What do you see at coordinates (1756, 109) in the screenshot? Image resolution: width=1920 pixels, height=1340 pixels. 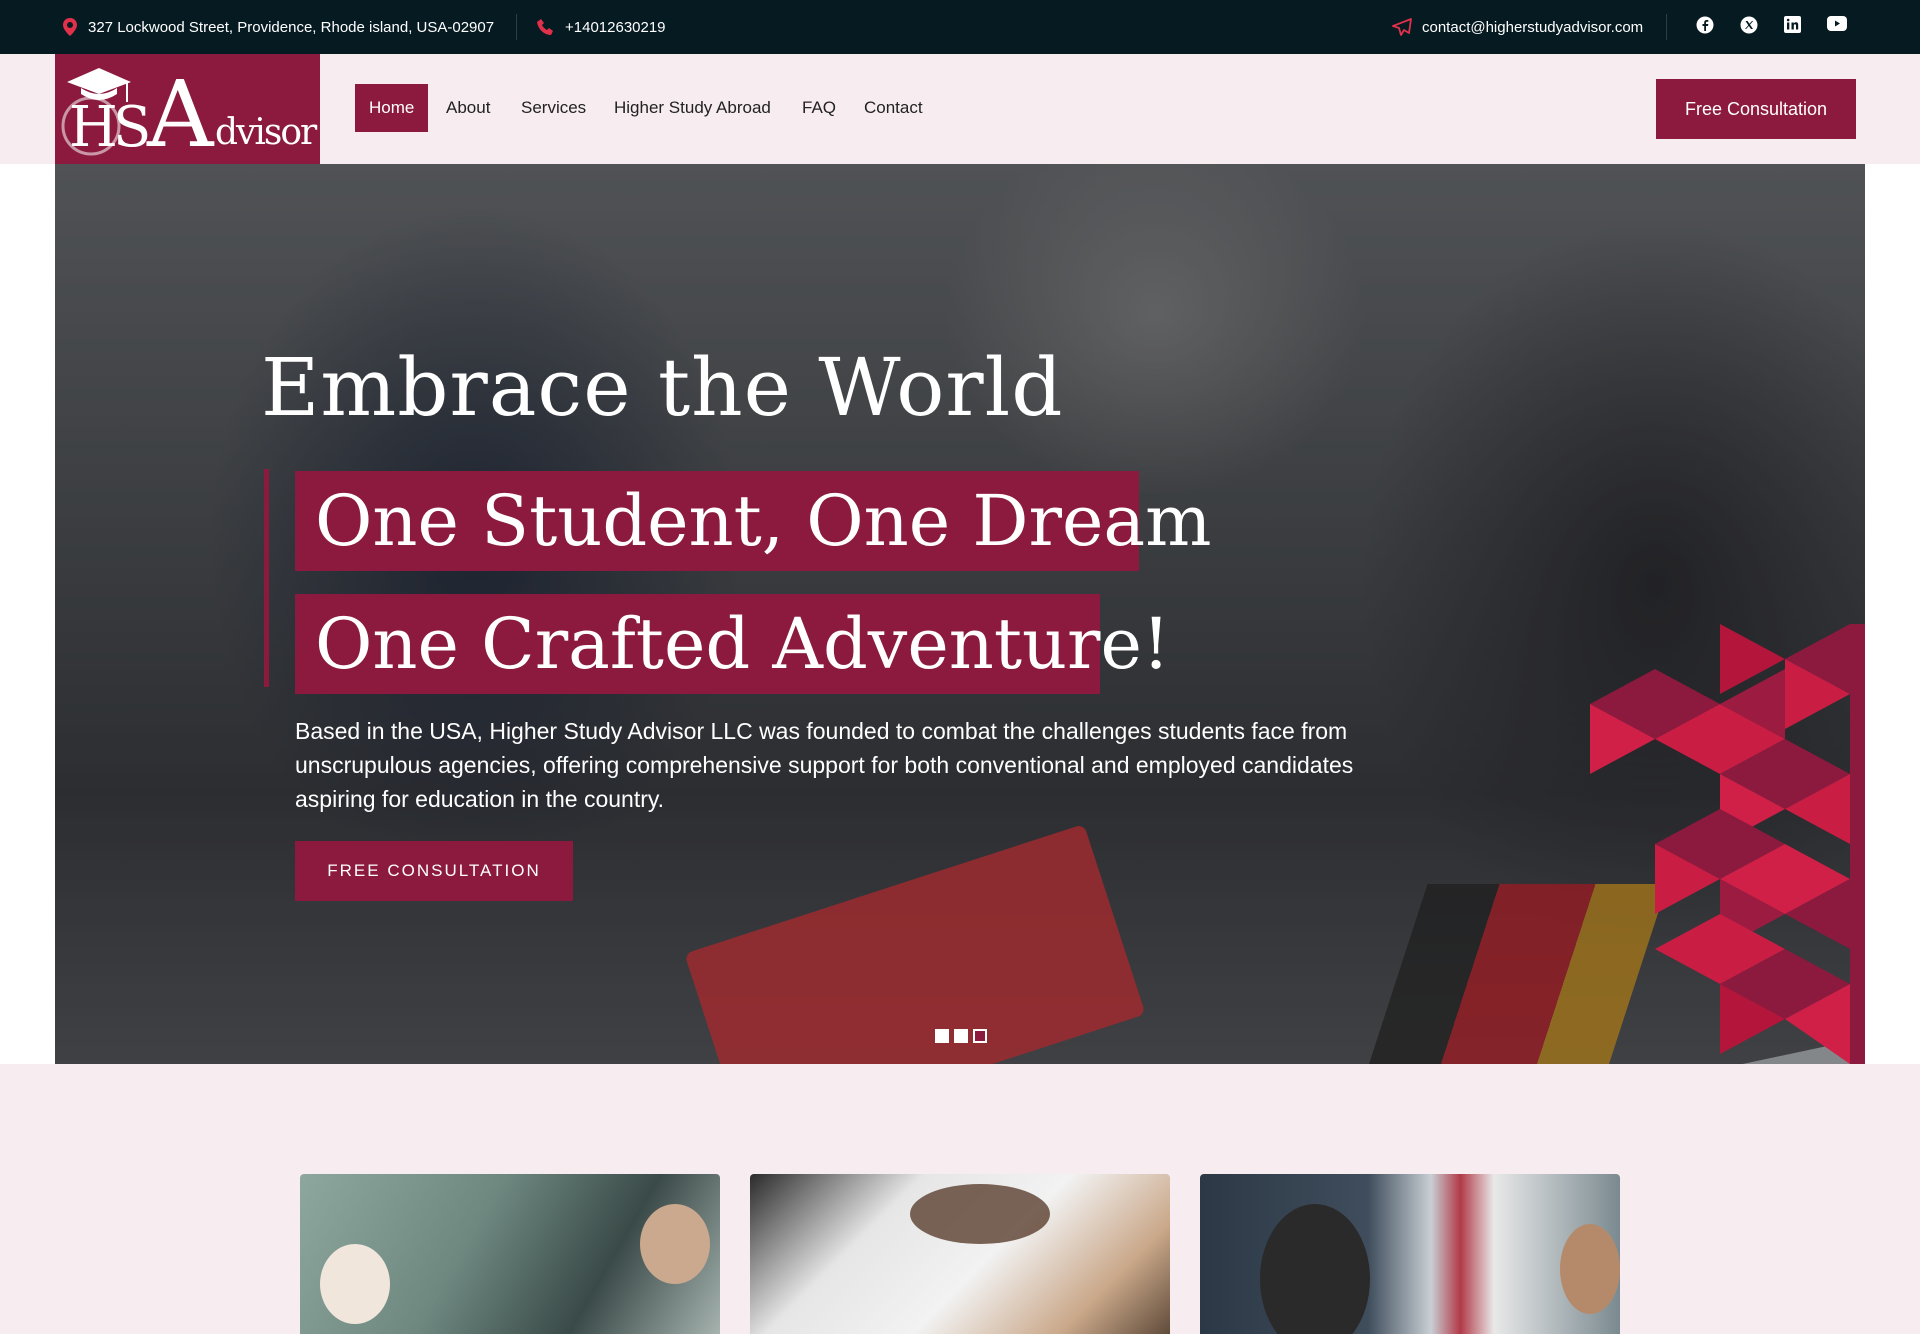 I see `free-consultation-button: Free Consultation` at bounding box center [1756, 109].